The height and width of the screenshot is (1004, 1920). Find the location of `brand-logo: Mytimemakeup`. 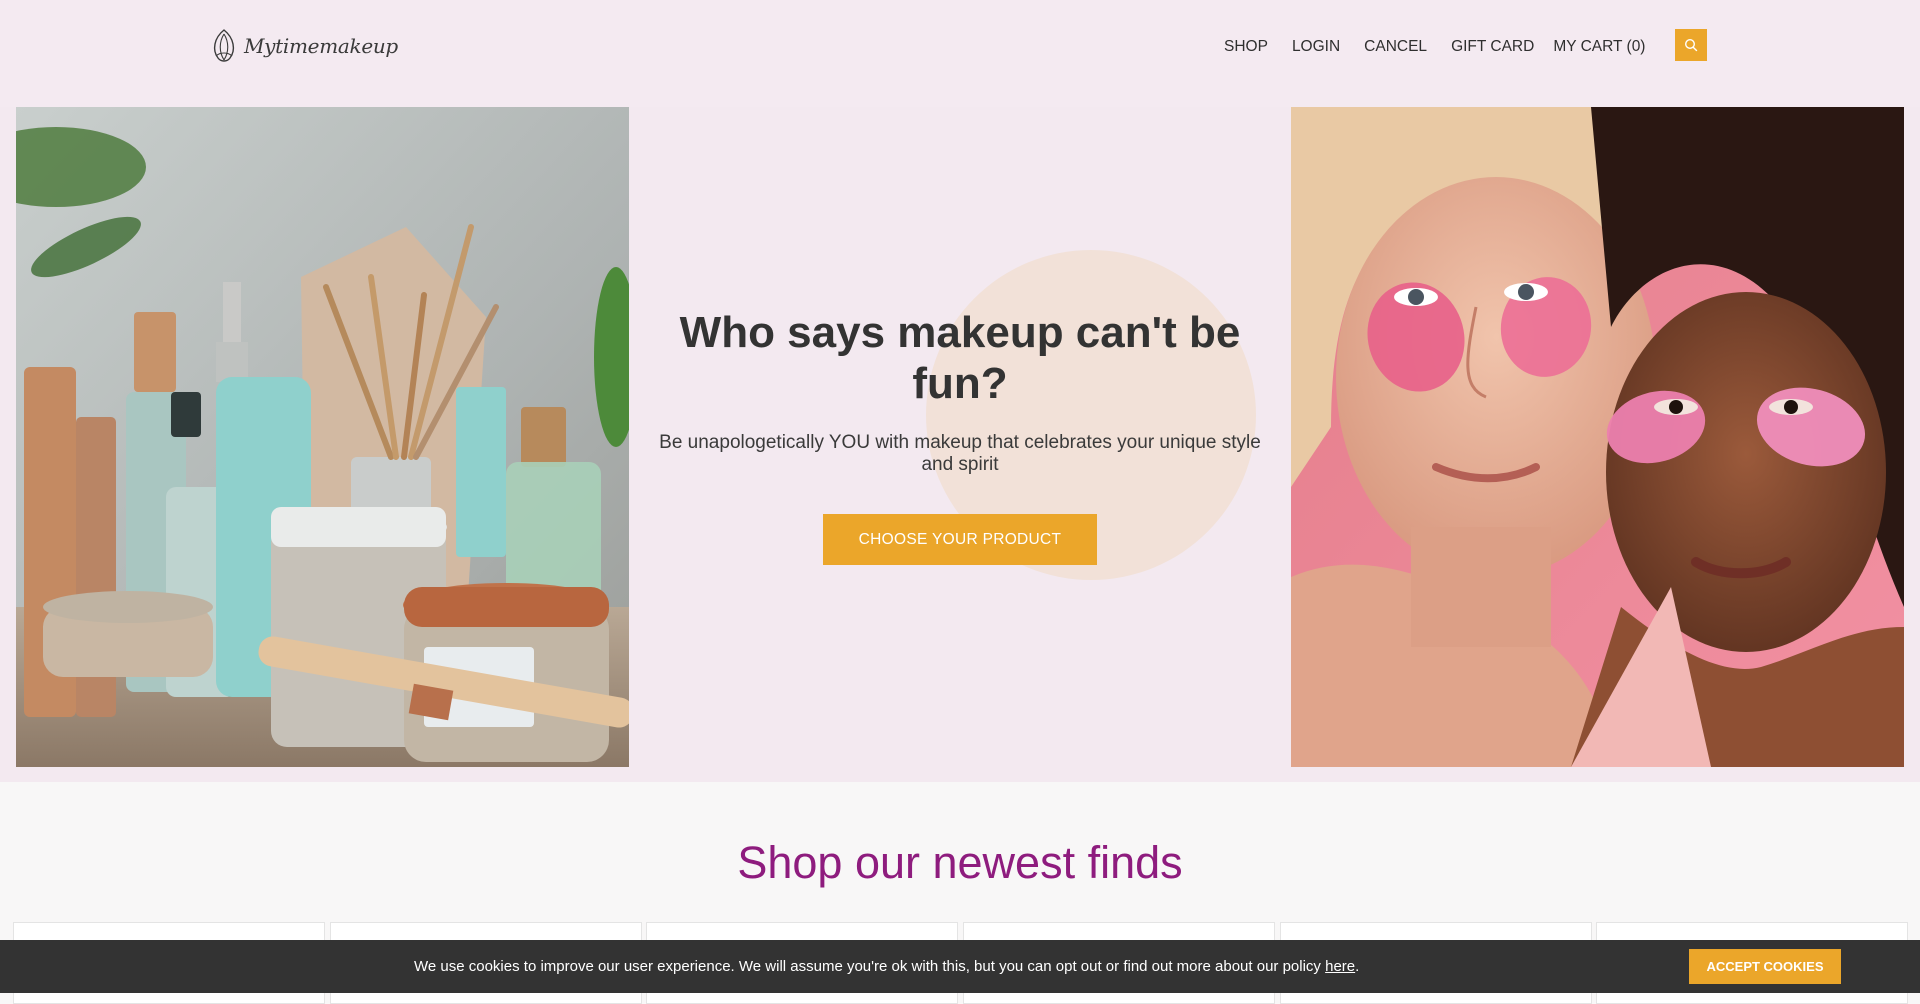

brand-logo: Mytimemakeup is located at coordinates (304, 46).